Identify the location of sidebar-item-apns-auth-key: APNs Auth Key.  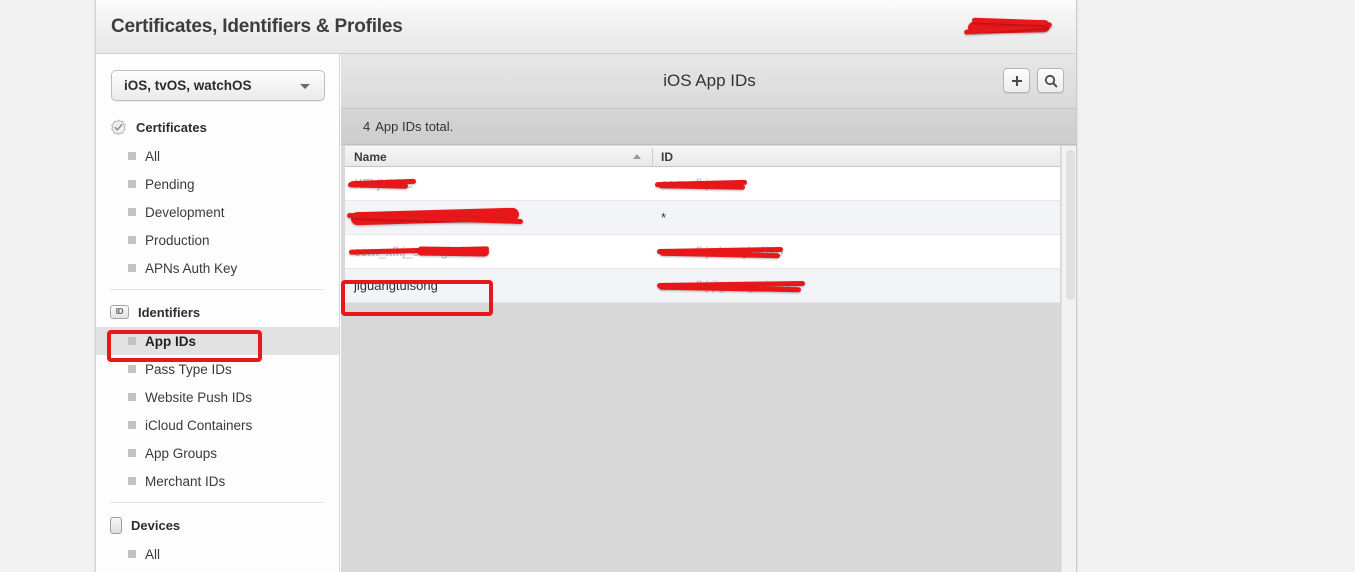
(217, 268).